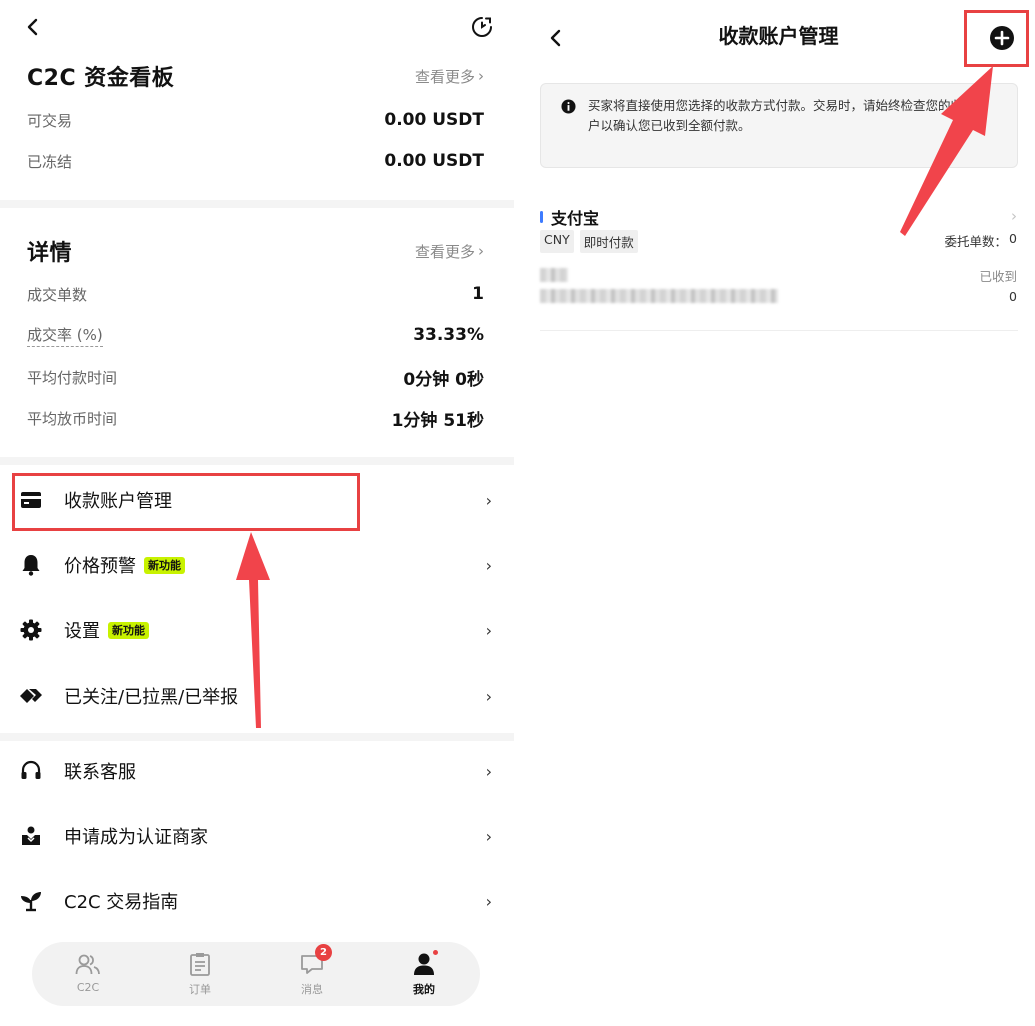  I want to click on details-see-more: 查看更多 ›, so click(449, 251).